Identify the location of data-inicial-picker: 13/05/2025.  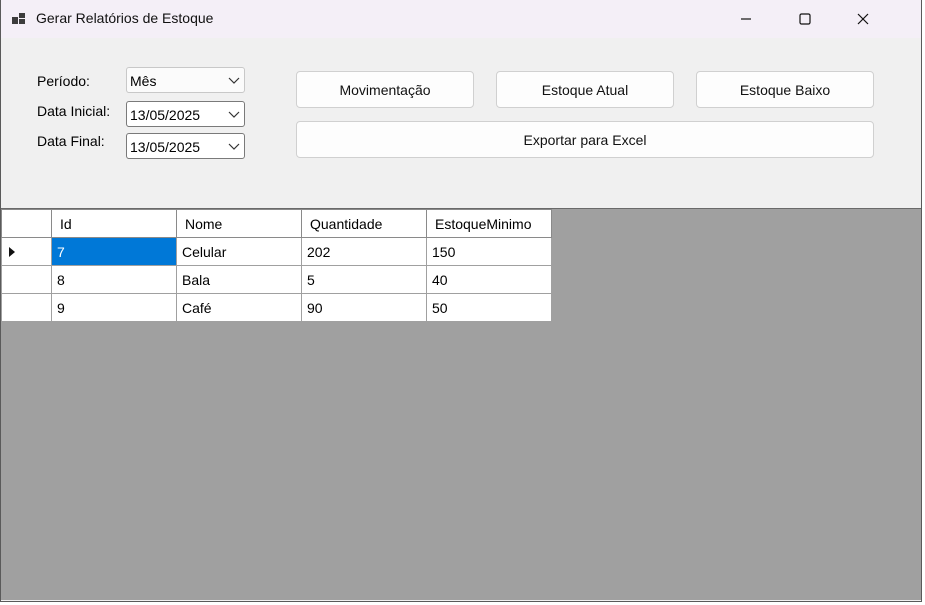
(185, 114).